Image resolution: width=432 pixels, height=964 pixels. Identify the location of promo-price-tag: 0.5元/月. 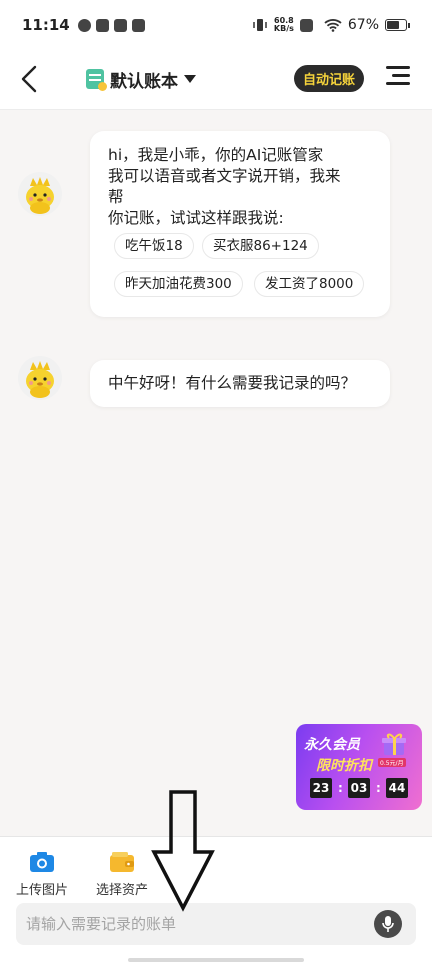
(392, 762).